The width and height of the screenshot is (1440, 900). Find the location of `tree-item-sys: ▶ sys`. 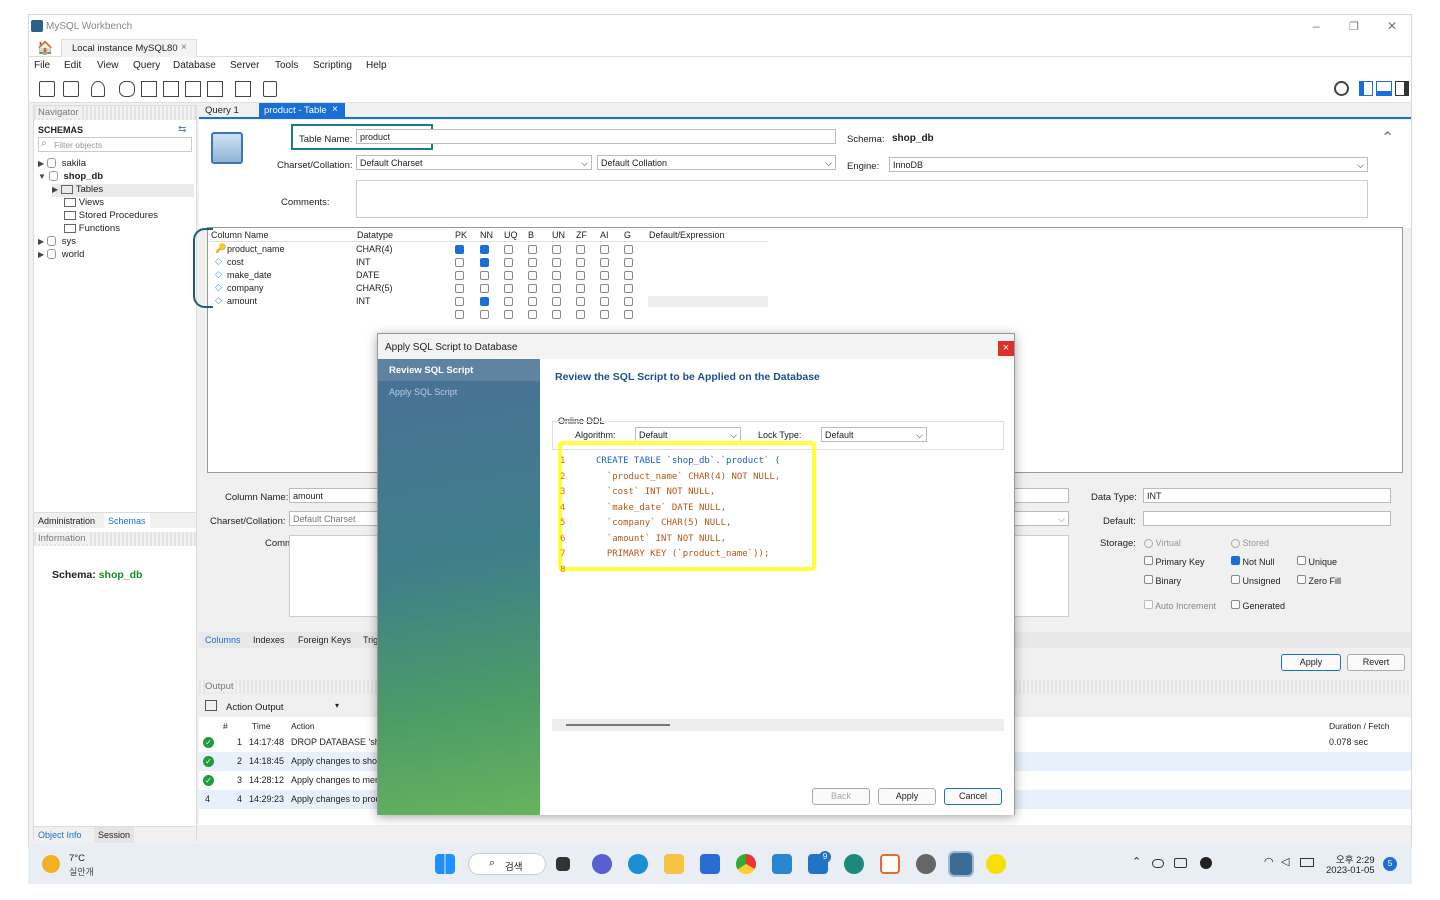

tree-item-sys: ▶ sys is located at coordinates (118, 242).